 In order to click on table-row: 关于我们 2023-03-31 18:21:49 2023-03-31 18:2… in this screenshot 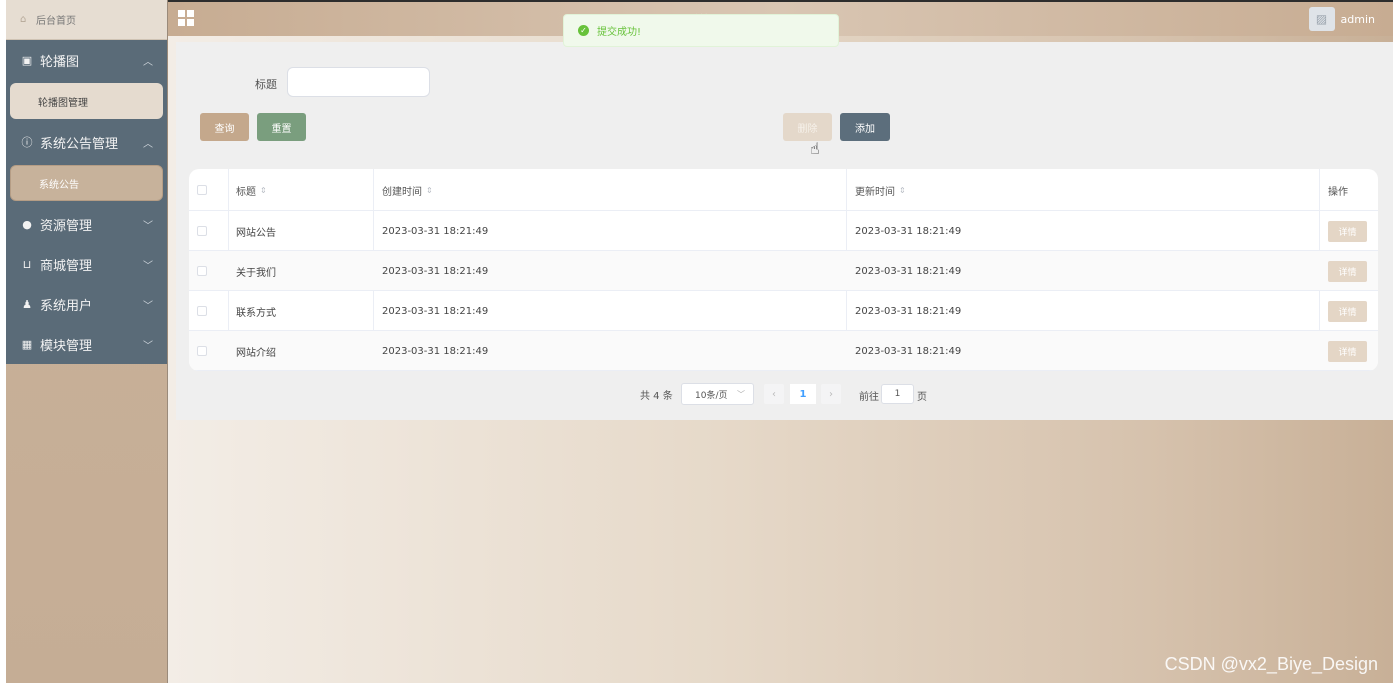, I will do `click(783, 271)`.